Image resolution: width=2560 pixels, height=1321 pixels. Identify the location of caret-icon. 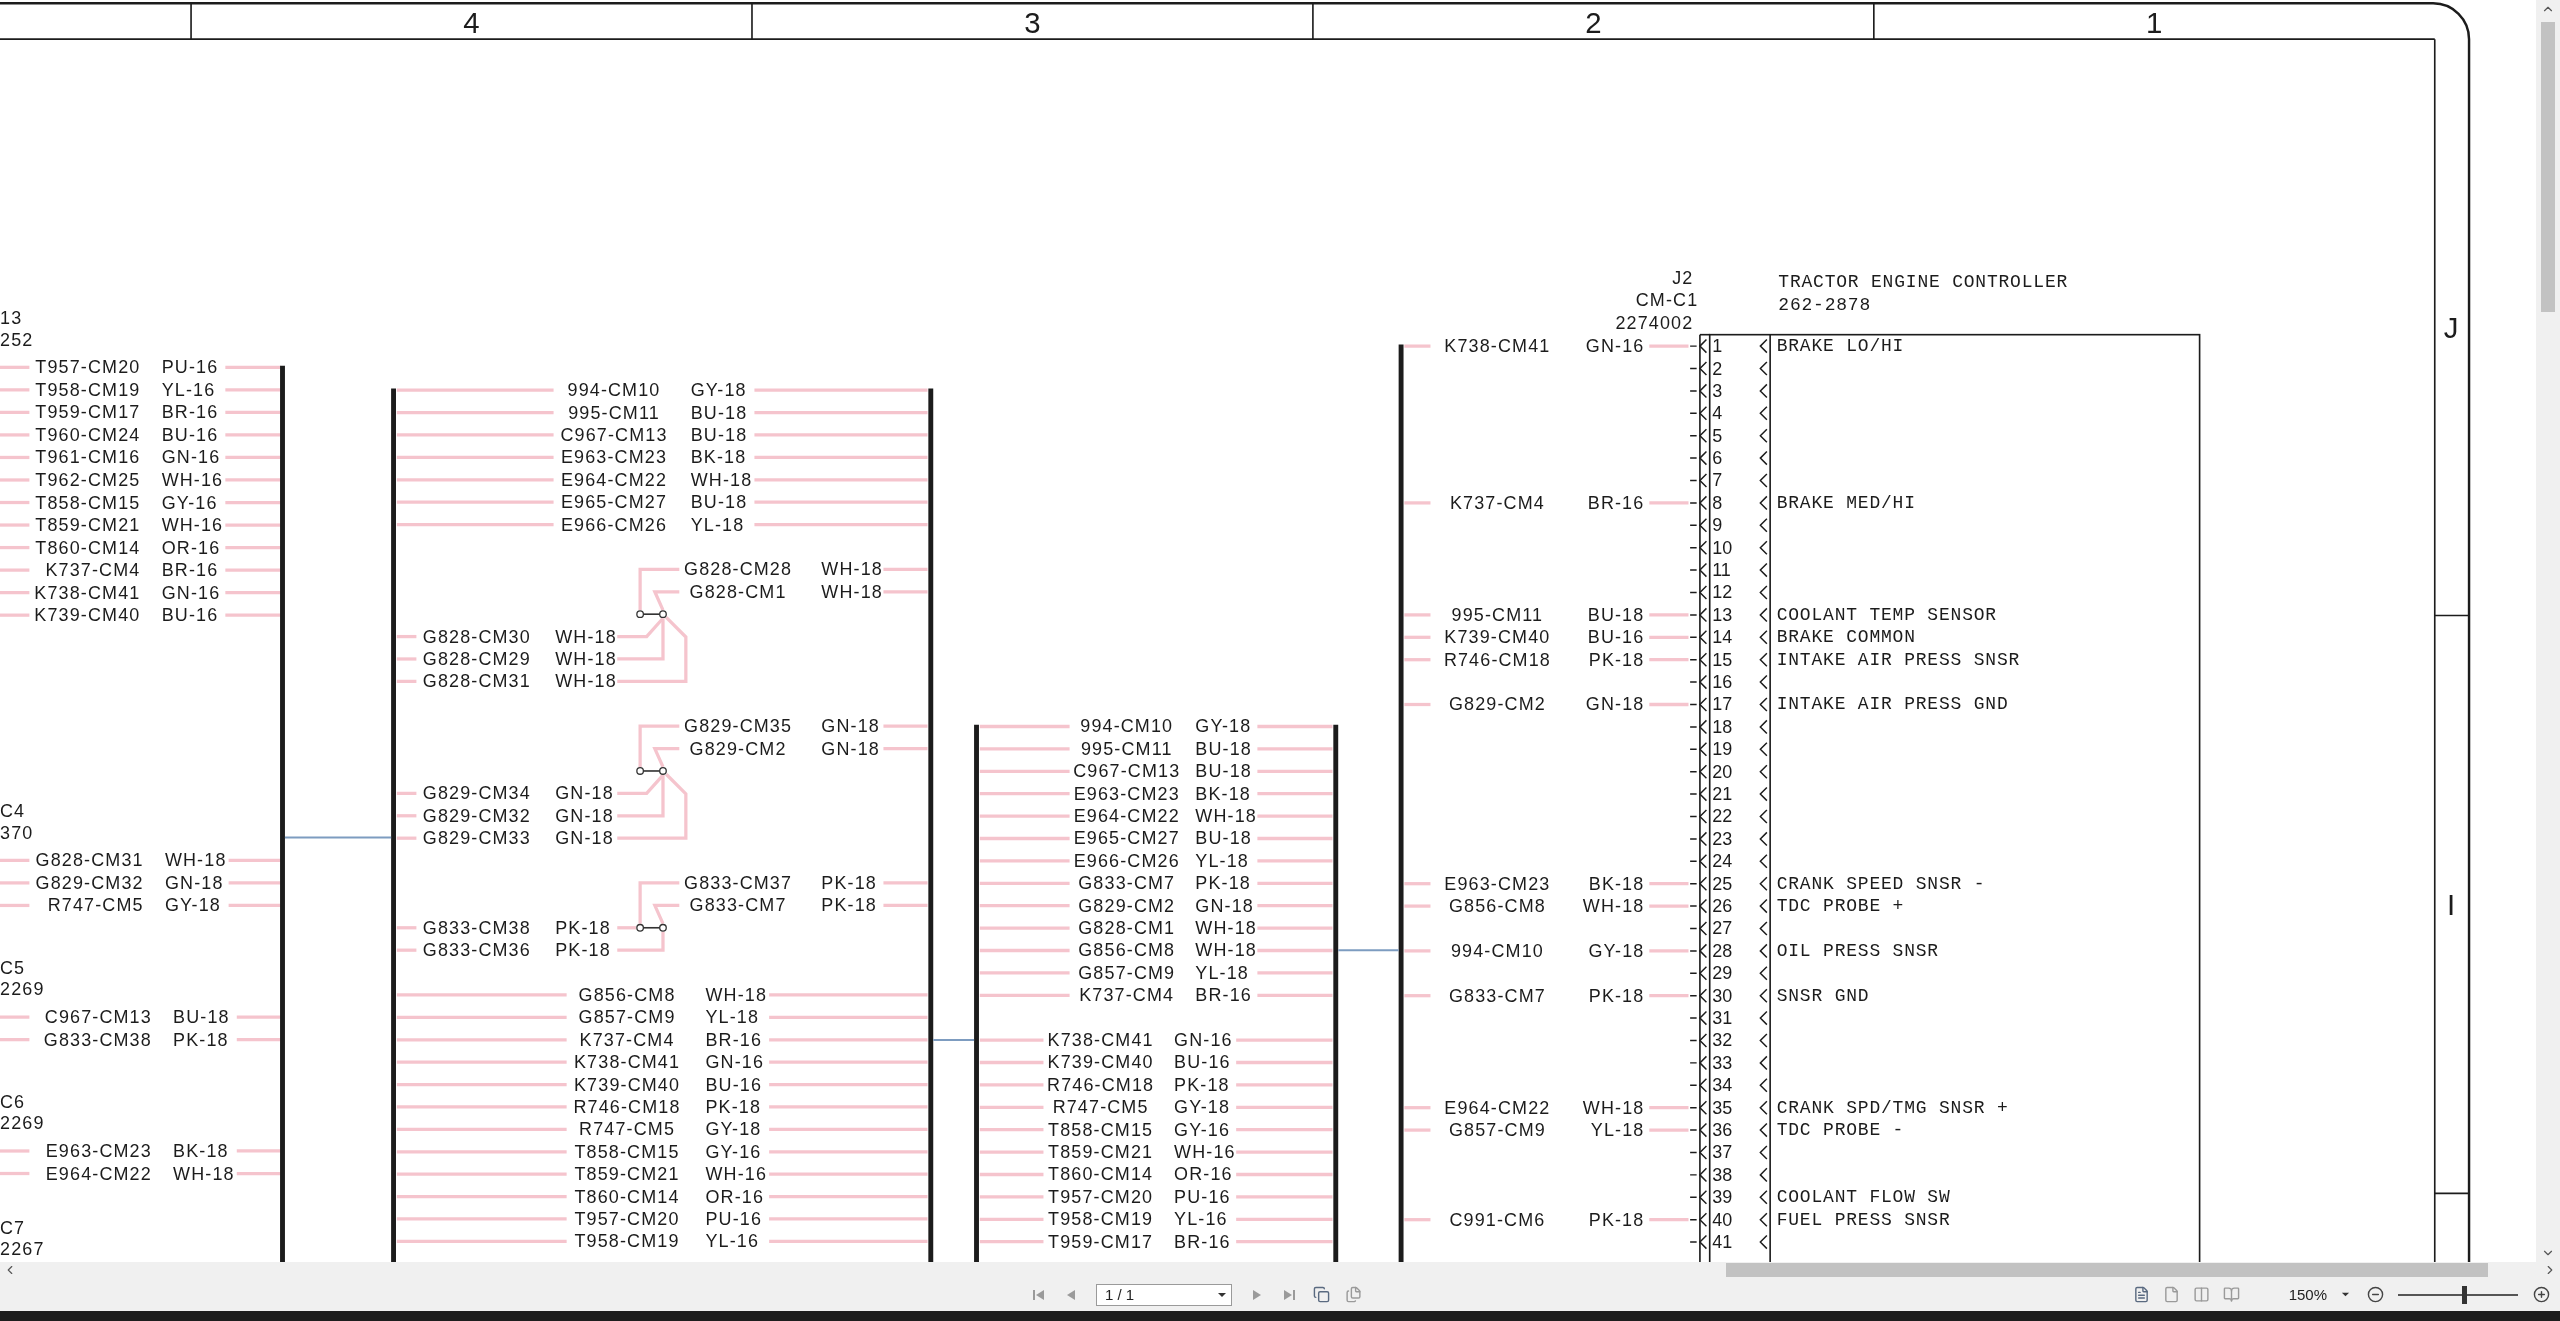
(2345, 1294).